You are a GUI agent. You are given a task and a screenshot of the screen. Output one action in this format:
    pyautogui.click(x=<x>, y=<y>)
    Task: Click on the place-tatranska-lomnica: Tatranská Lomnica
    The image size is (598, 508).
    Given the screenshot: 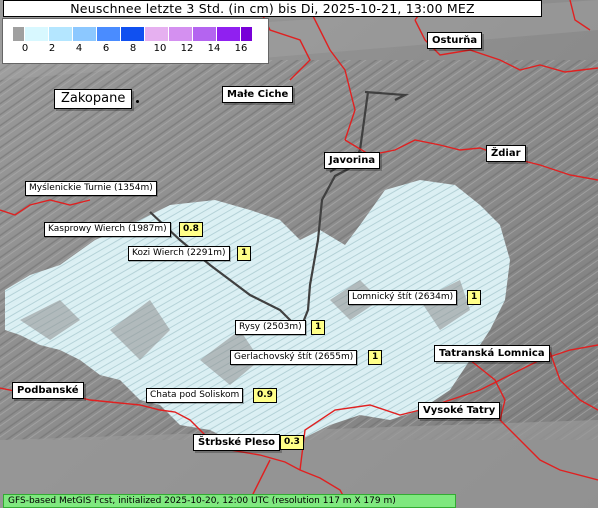 What is the action you would take?
    pyautogui.click(x=492, y=353)
    